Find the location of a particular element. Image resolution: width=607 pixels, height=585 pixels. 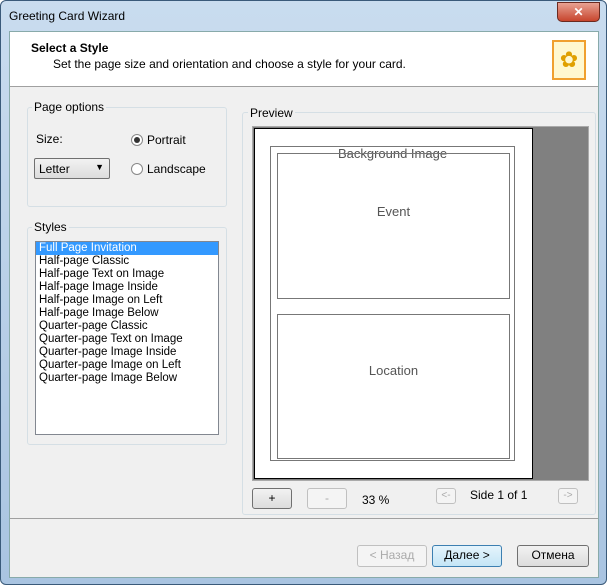

back-button: < Назад is located at coordinates (392, 556).